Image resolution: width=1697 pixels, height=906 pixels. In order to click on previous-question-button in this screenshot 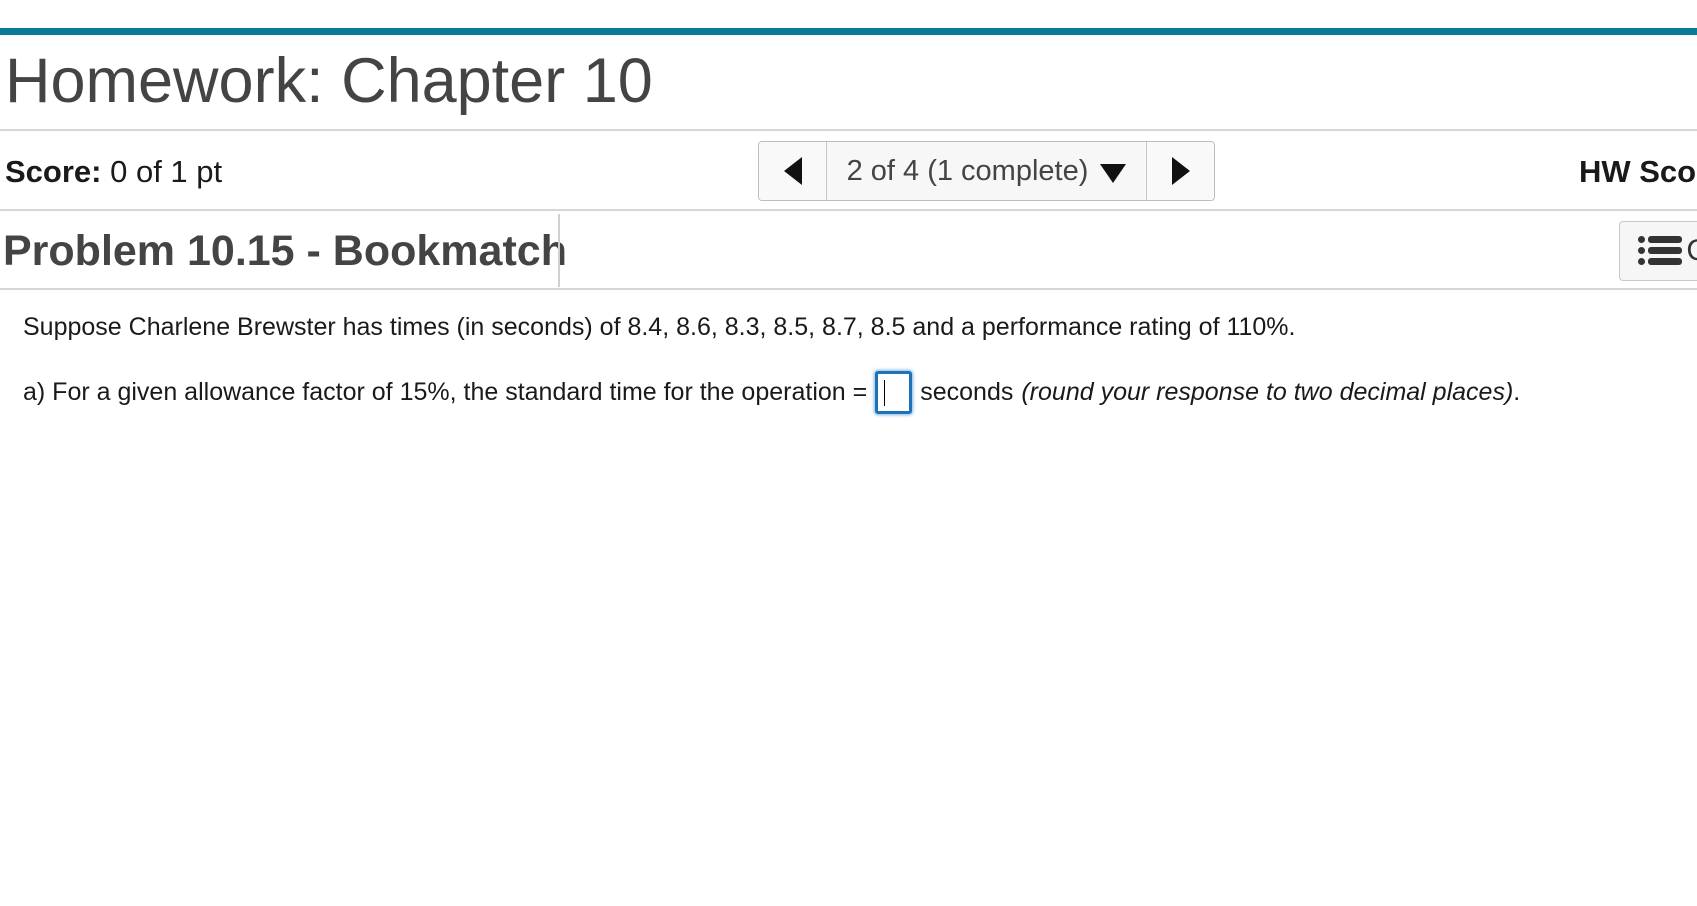, I will do `click(793, 171)`.